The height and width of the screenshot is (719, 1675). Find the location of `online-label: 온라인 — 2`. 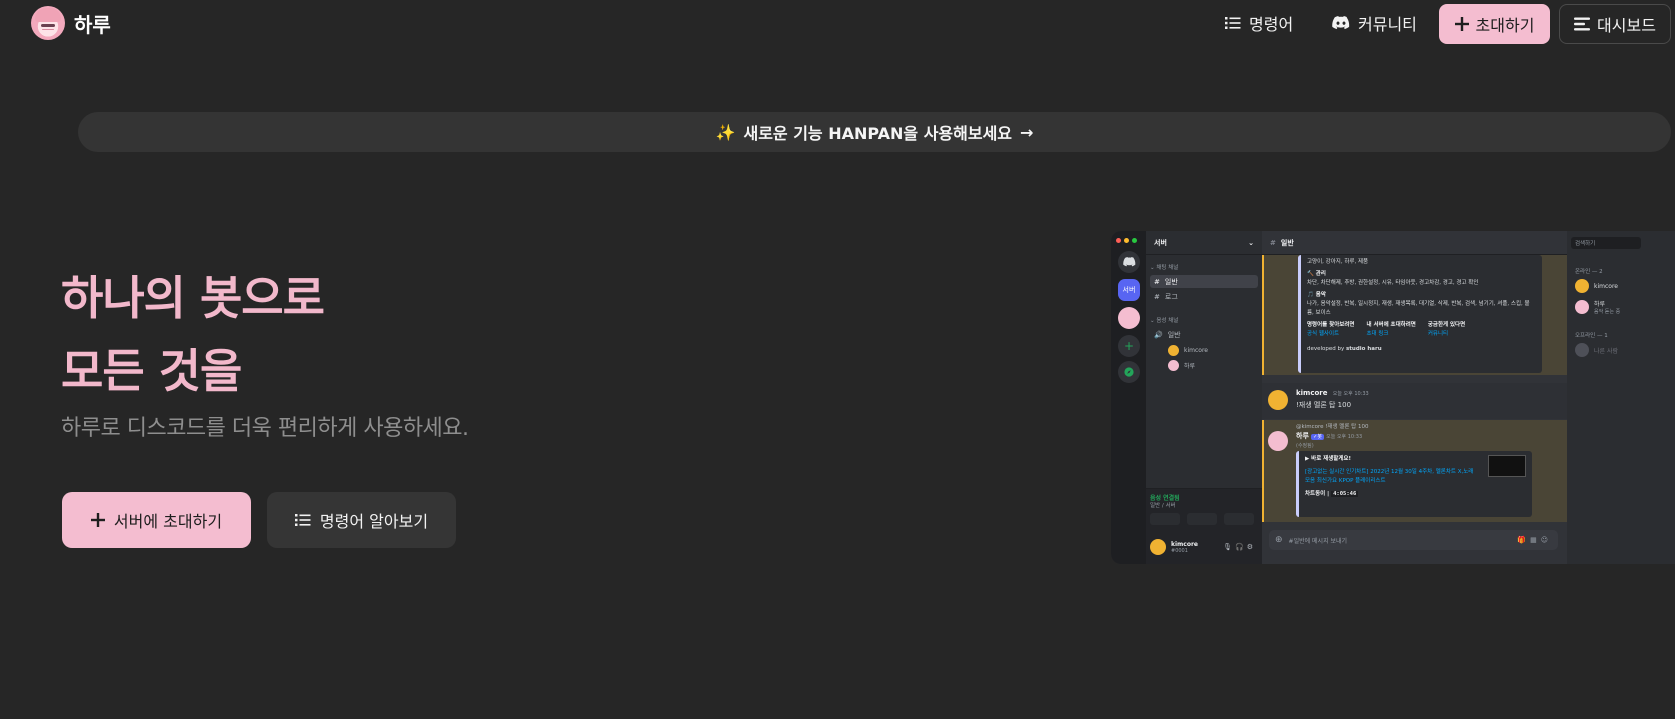

online-label: 온라인 — 2 is located at coordinates (1589, 272).